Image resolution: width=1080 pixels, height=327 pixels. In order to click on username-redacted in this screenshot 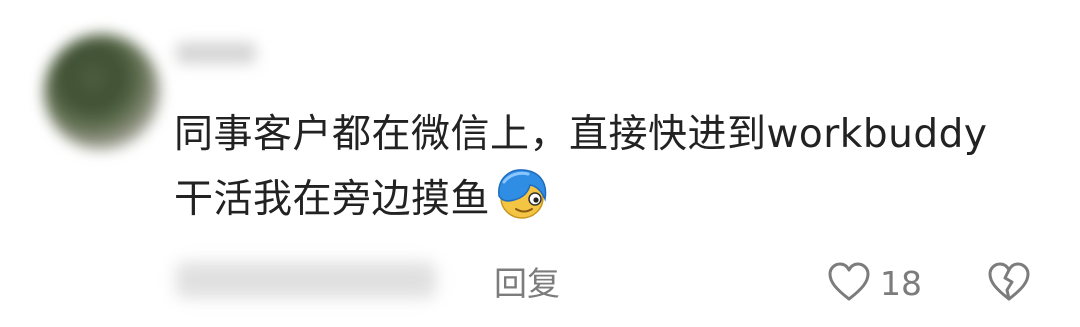, I will do `click(216, 53)`.